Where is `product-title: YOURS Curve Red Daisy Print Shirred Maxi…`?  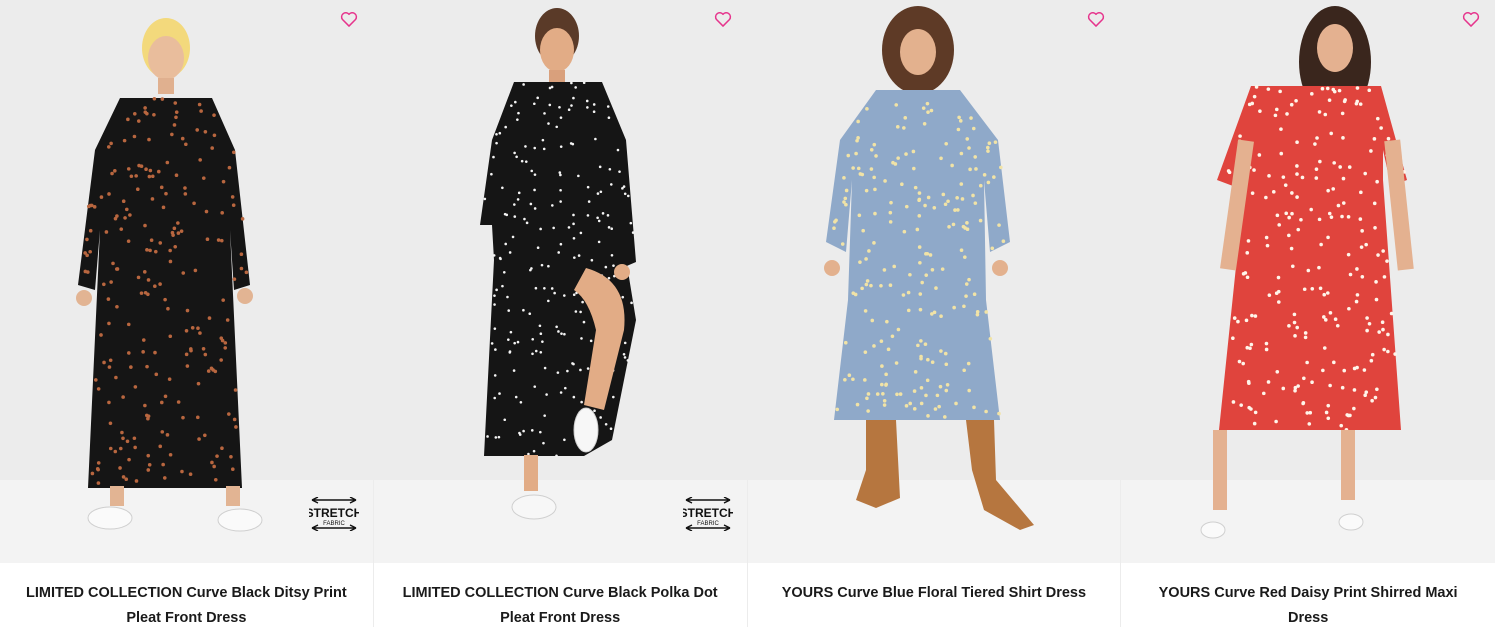 product-title: YOURS Curve Red Daisy Print Shirred Maxi… is located at coordinates (1308, 595).